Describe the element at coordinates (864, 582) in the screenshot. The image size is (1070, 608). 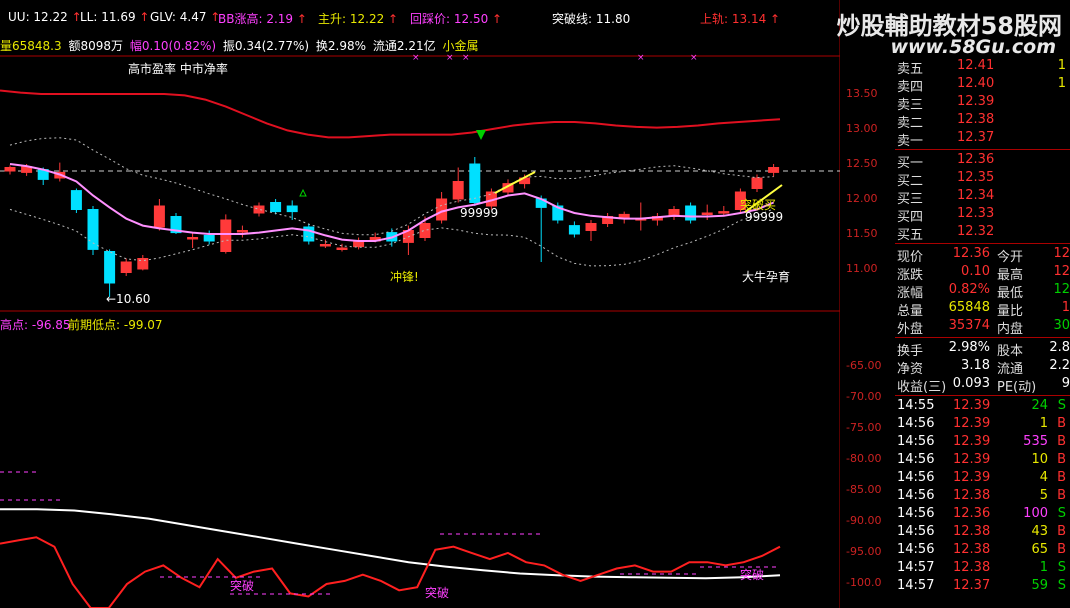
I see `indicator-tick: -100.0` at that location.